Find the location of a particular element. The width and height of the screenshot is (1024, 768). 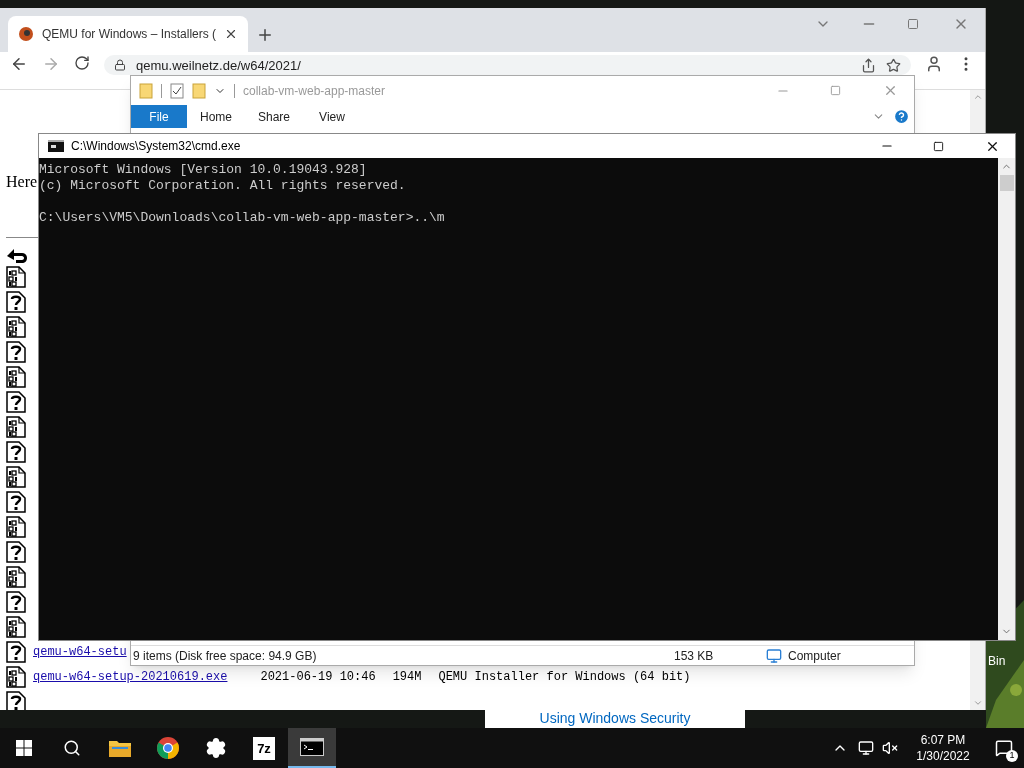

taskbar-app: 7z is located at coordinates (264, 748).